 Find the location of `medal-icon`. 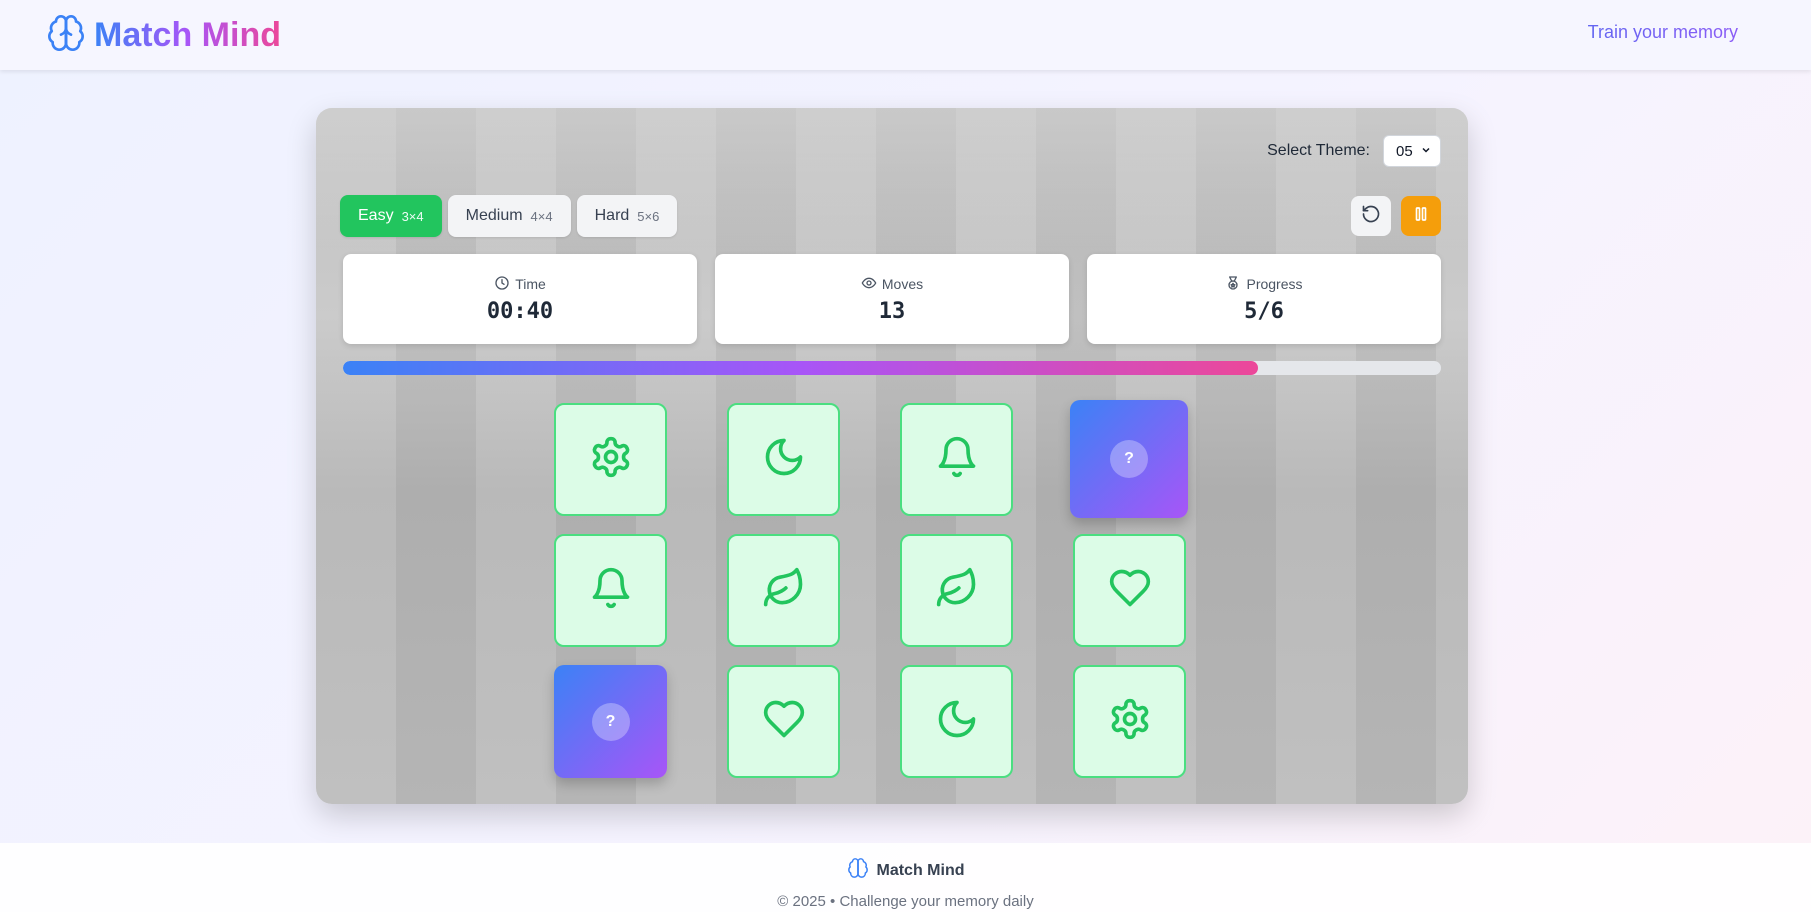

medal-icon is located at coordinates (1233, 284).